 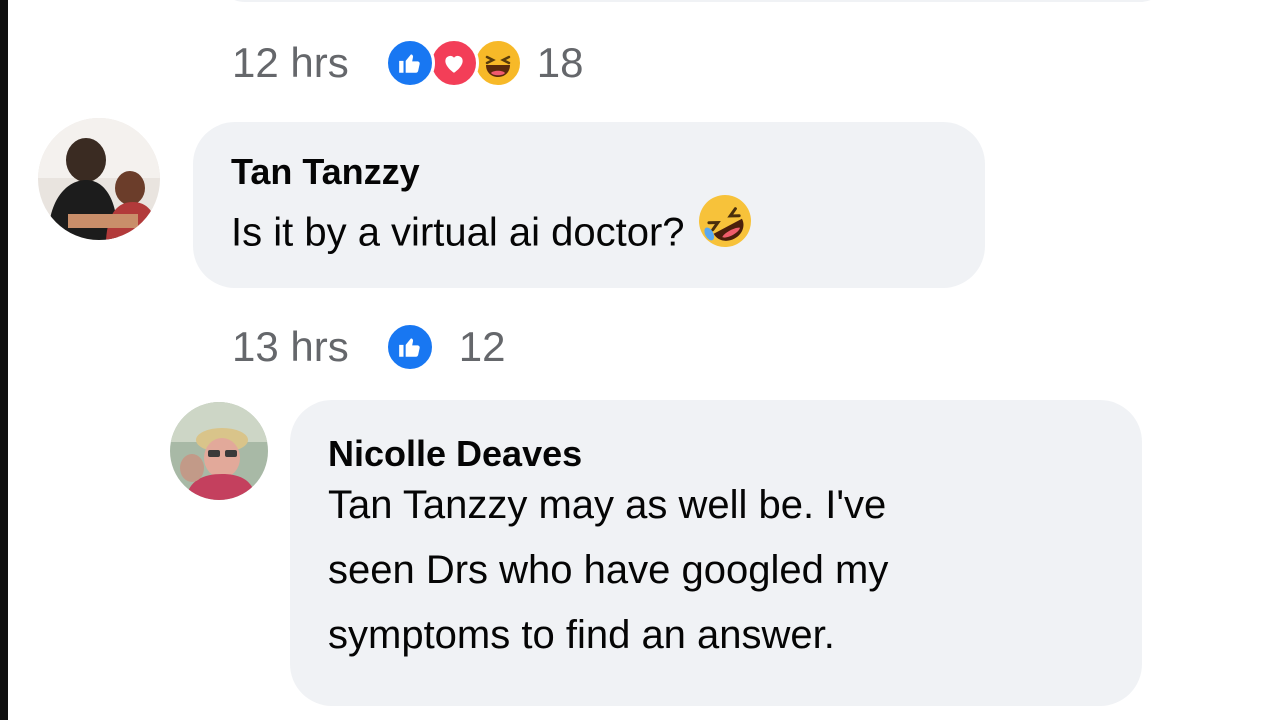 What do you see at coordinates (497, 63) in the screenshot?
I see `haha-icon` at bounding box center [497, 63].